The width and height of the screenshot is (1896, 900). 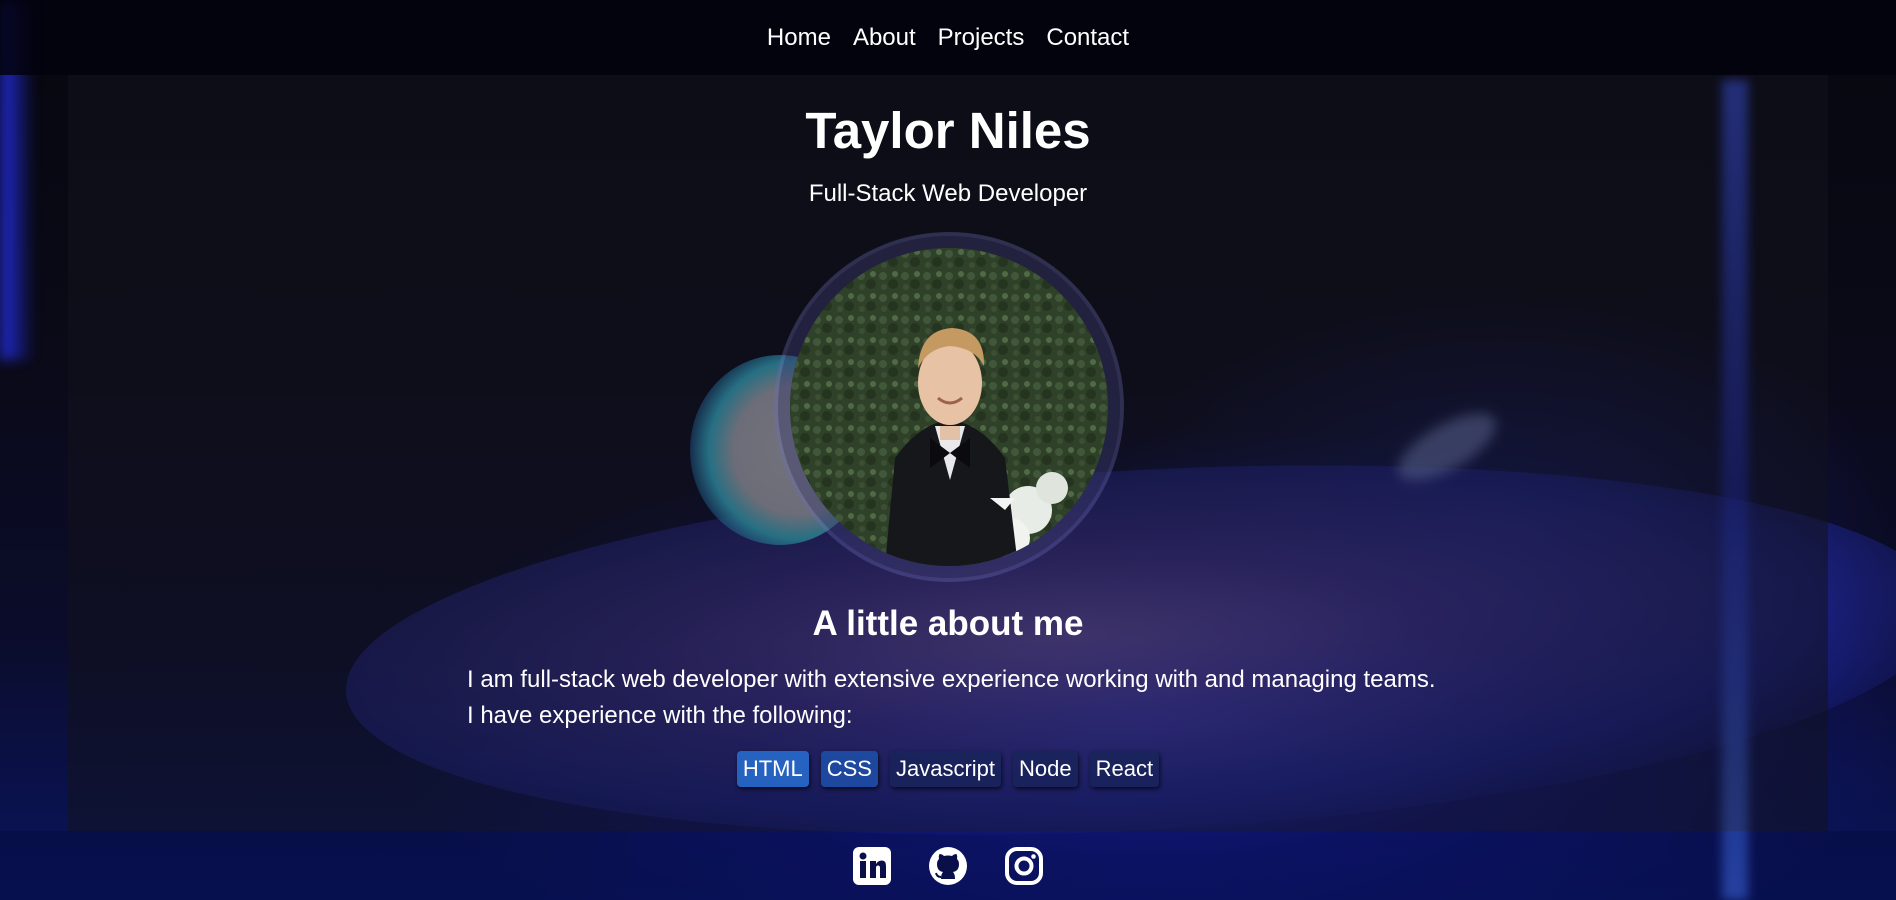 I want to click on about-line-2: I have experience with the following:, so click(x=660, y=715).